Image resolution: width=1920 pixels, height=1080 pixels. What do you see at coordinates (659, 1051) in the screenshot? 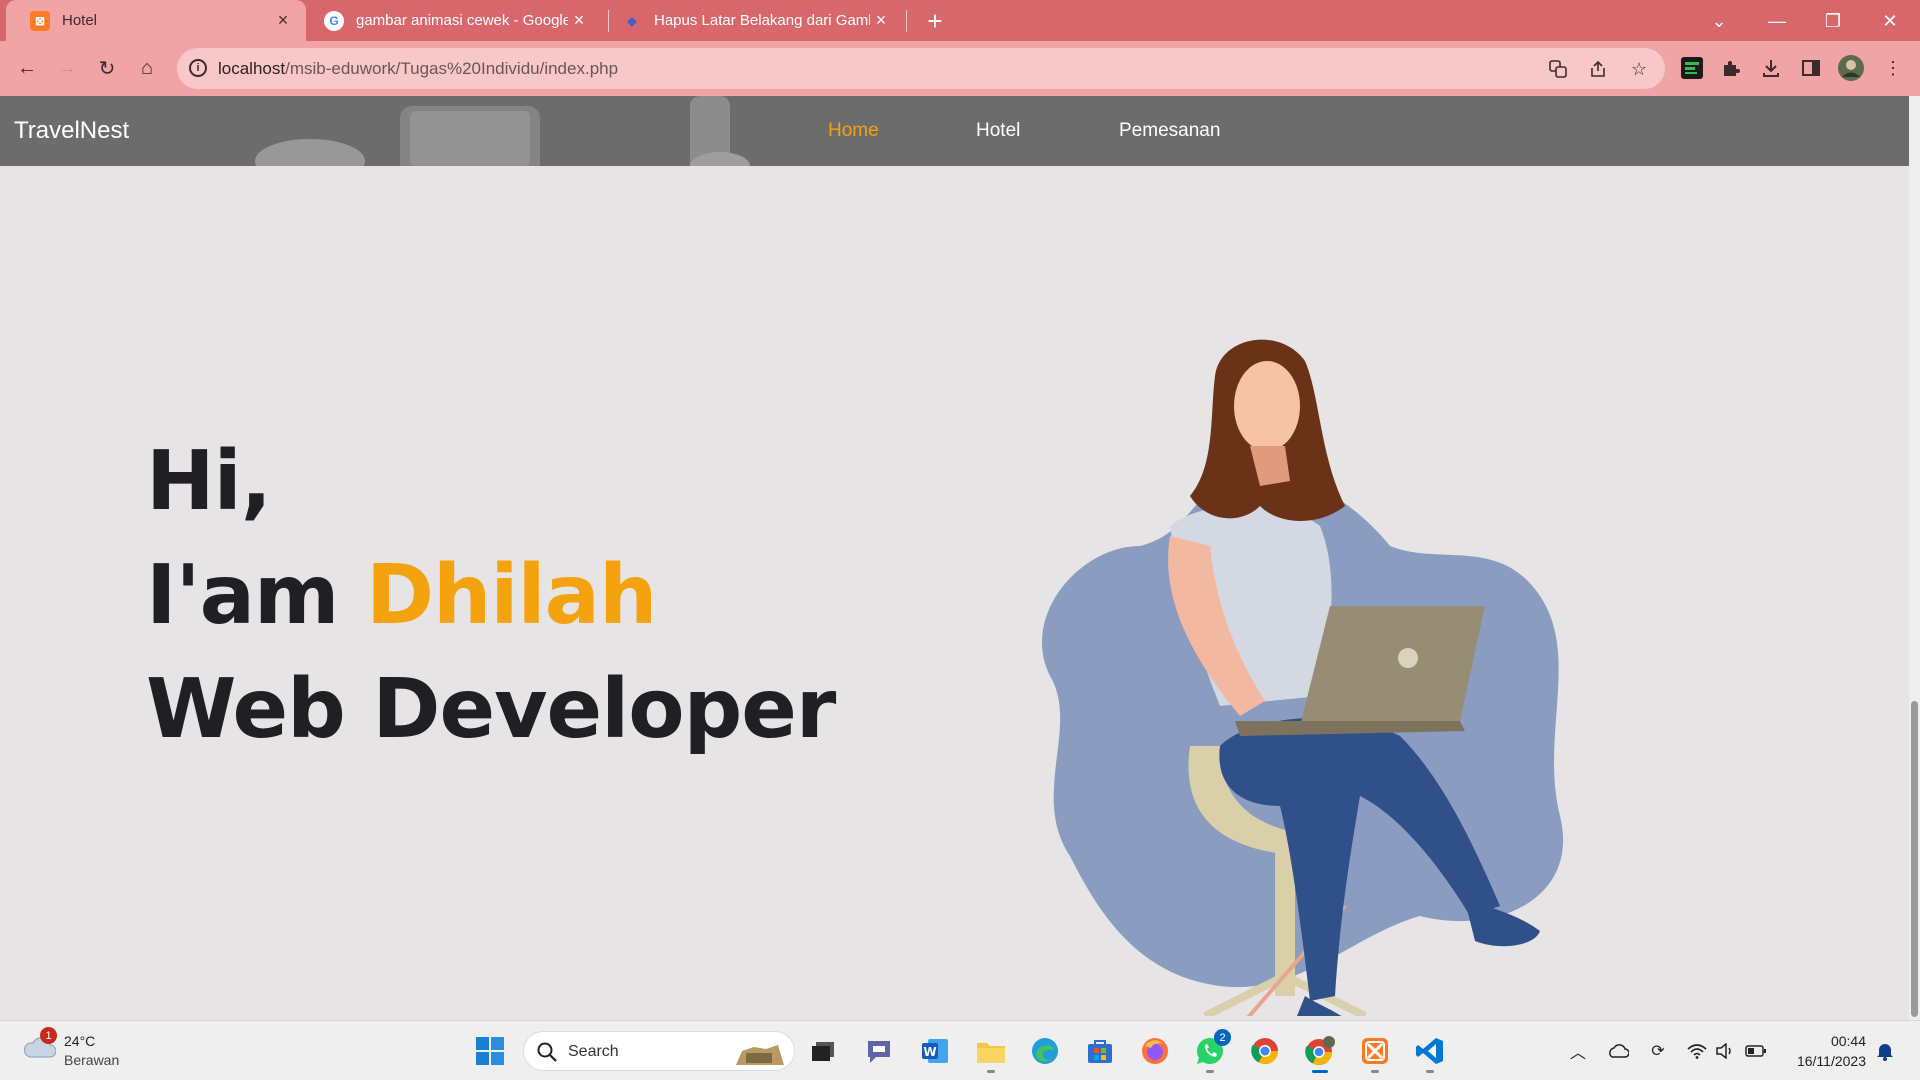
I see `taskbar-search: Search` at bounding box center [659, 1051].